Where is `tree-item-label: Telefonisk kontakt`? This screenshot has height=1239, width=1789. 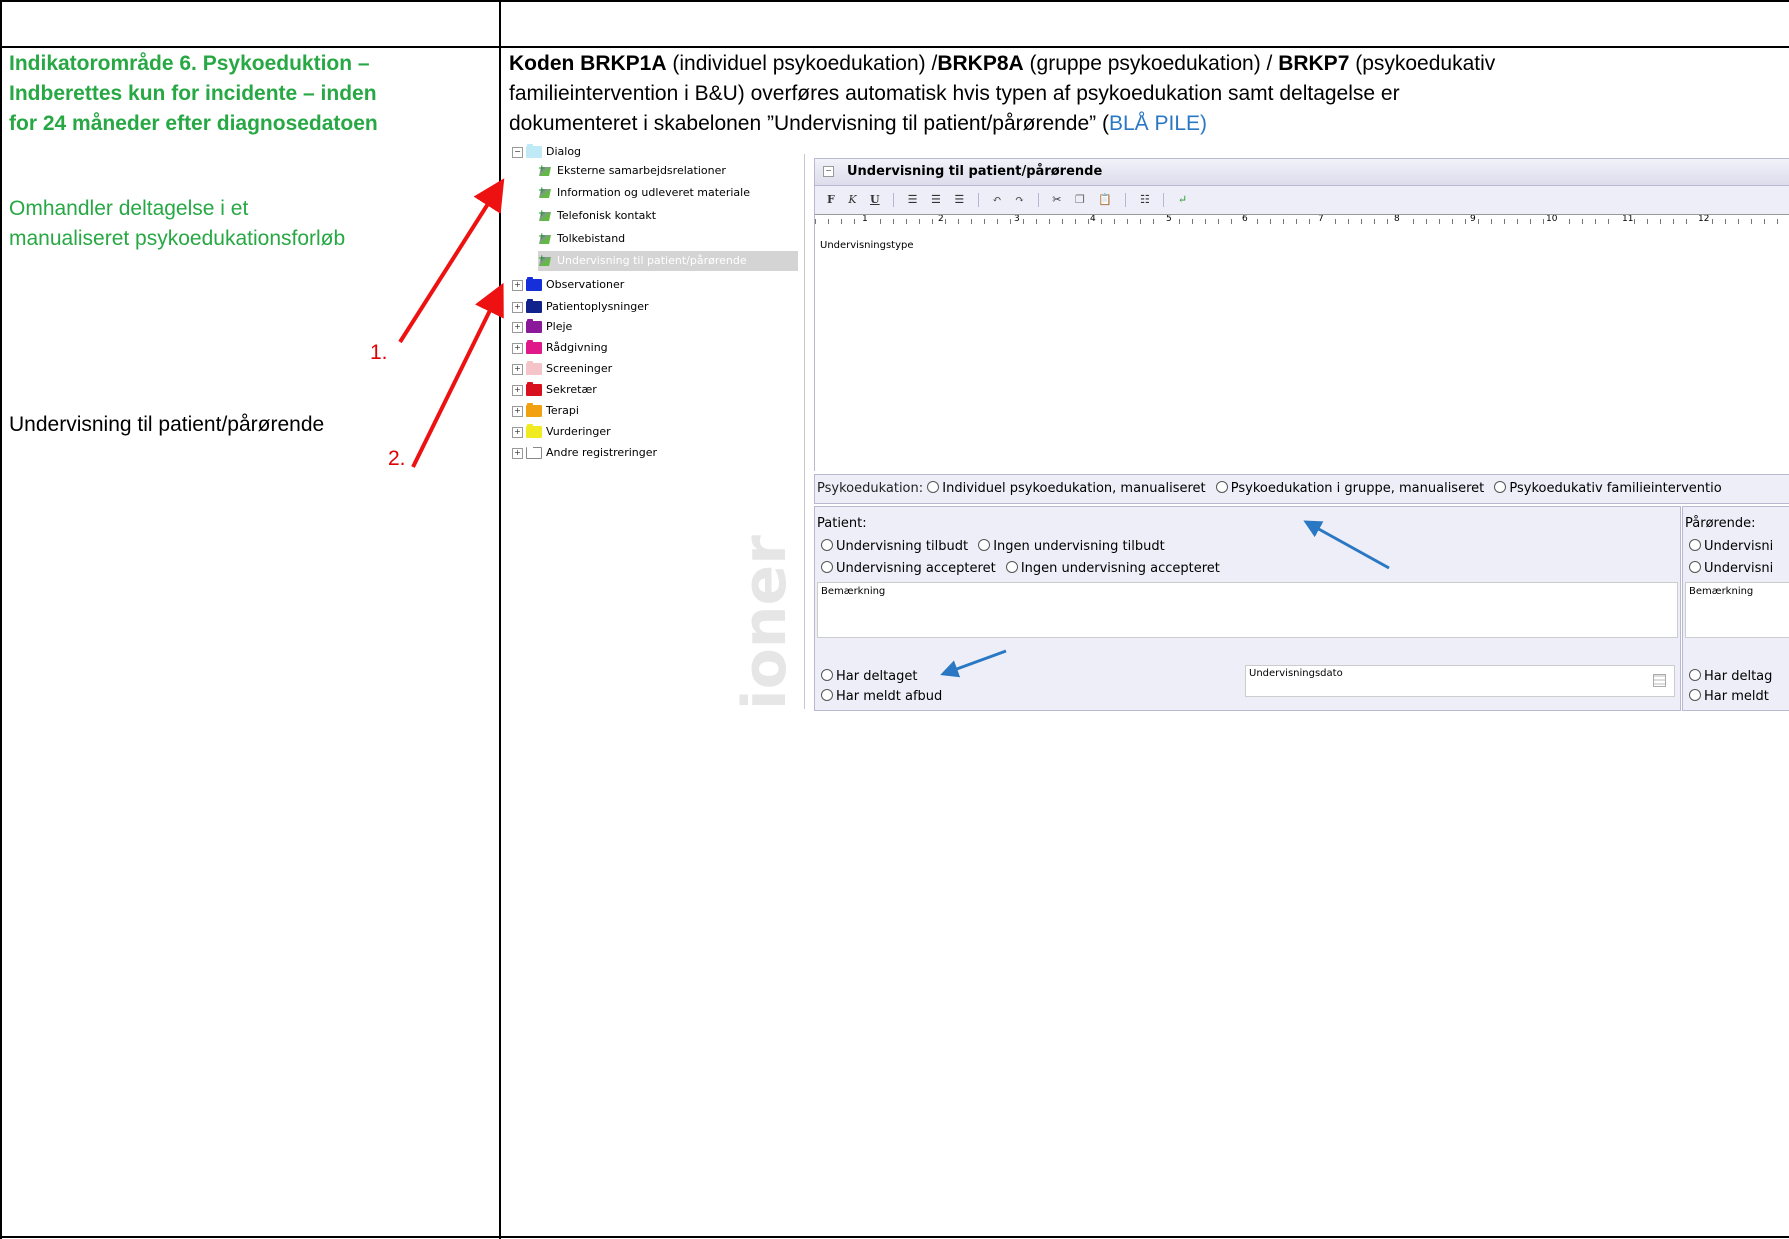
tree-item-label: Telefonisk kontakt is located at coordinates (607, 215).